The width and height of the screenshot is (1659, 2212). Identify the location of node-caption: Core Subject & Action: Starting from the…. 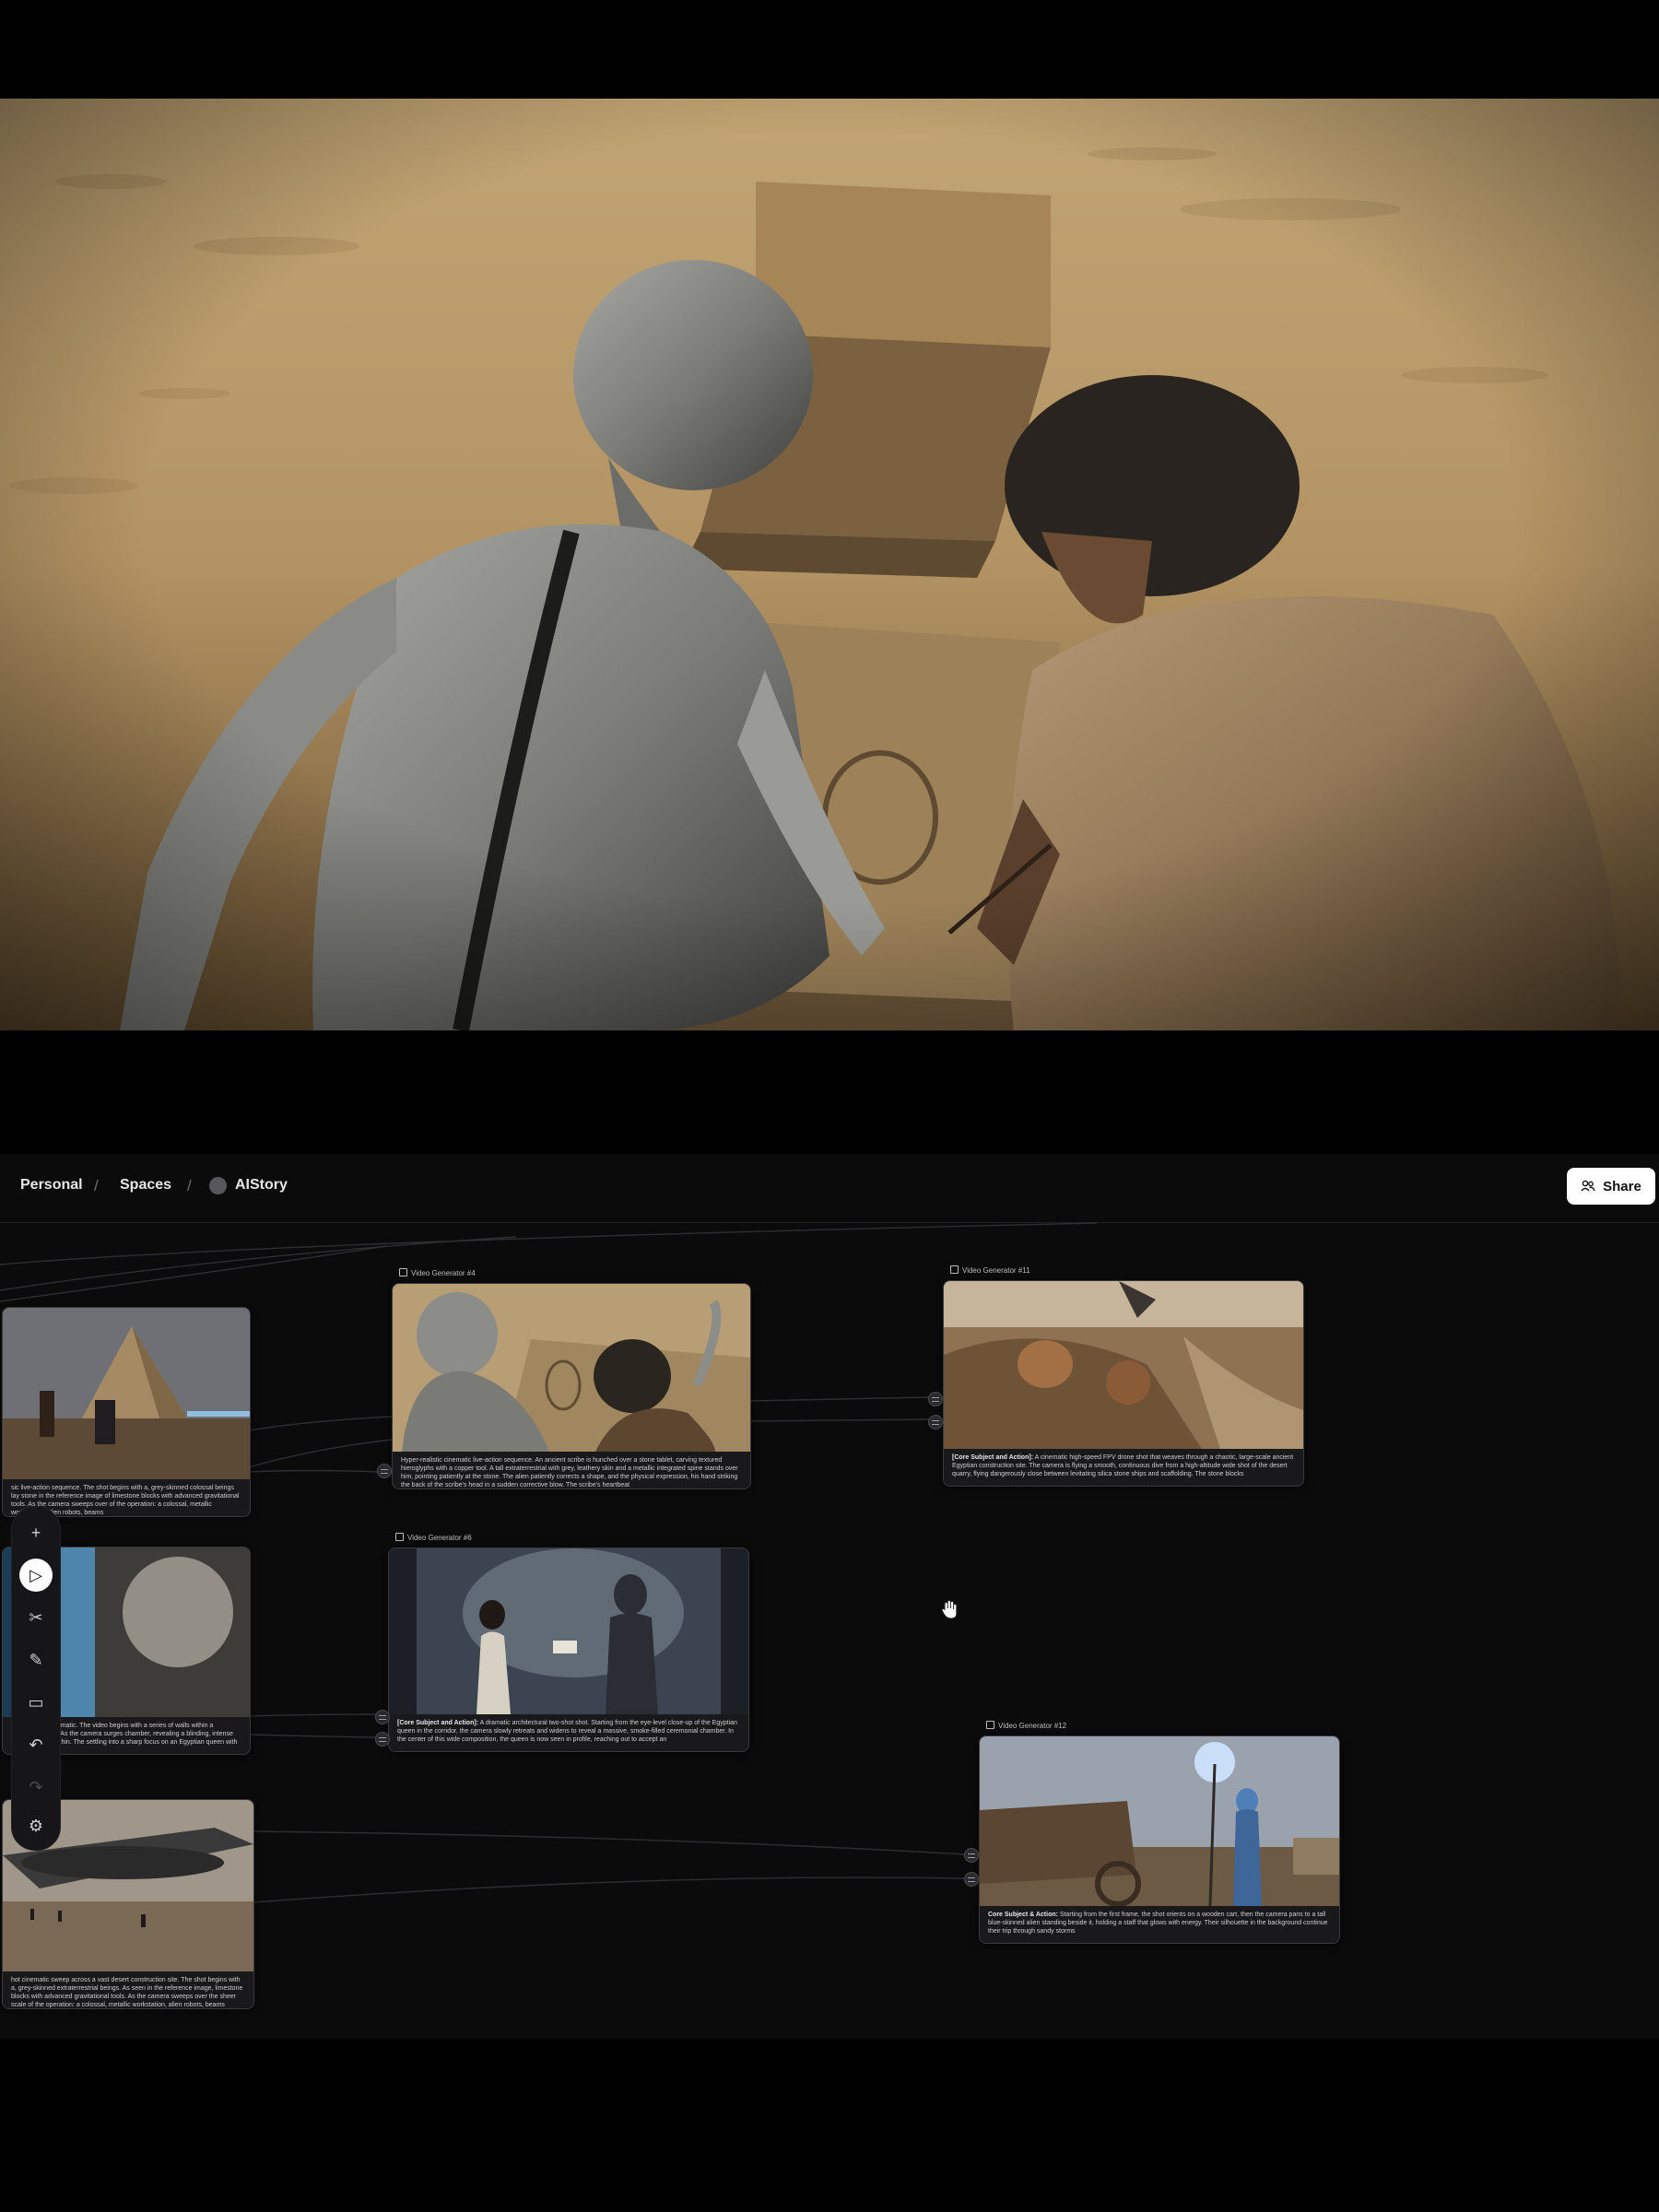
(1159, 1924).